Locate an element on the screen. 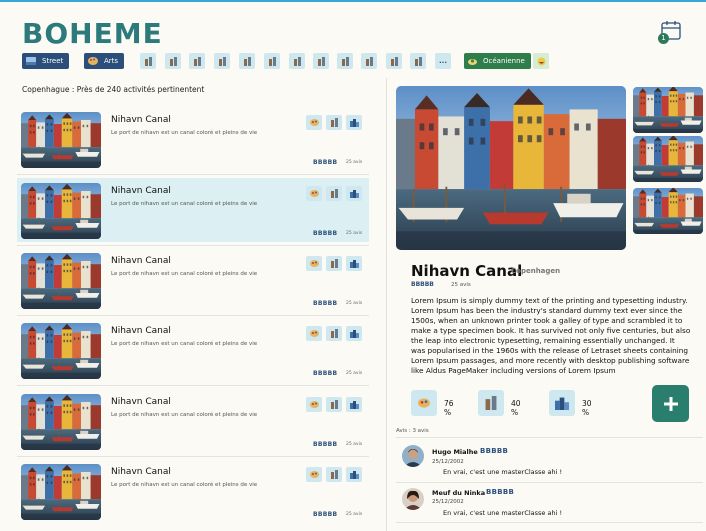 This screenshot has width=706, height=531. reviewer-name: Hugo Mialhe is located at coordinates (455, 452).